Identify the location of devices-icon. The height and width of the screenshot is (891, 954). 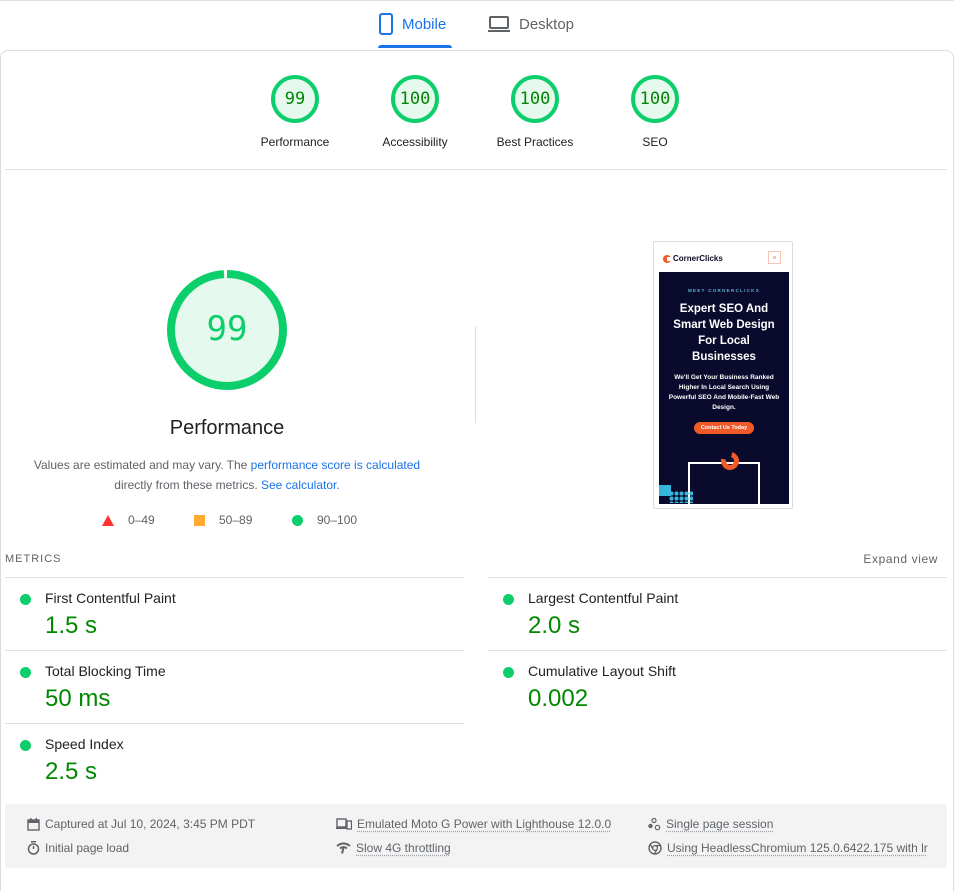
(344, 824).